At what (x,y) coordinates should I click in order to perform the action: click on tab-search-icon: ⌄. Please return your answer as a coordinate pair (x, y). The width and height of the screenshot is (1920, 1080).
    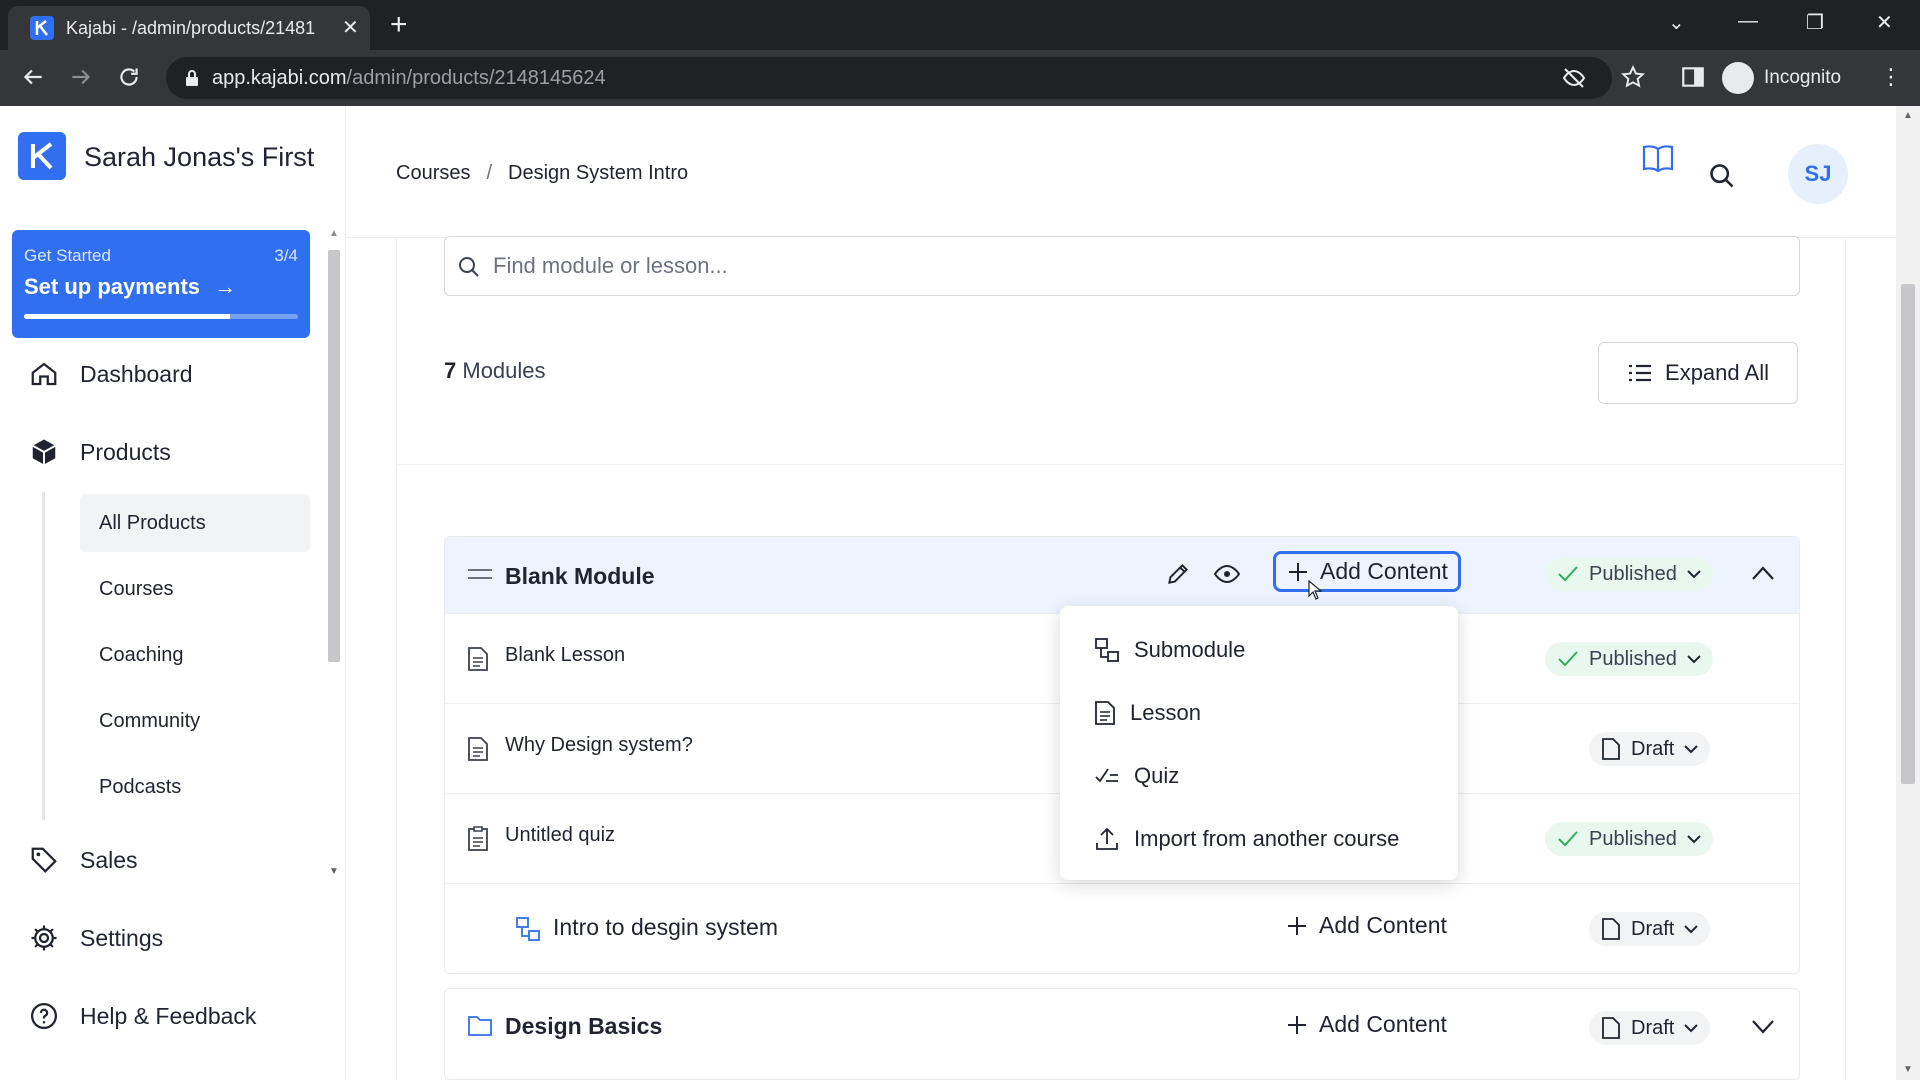
    Looking at the image, I should click on (1676, 22).